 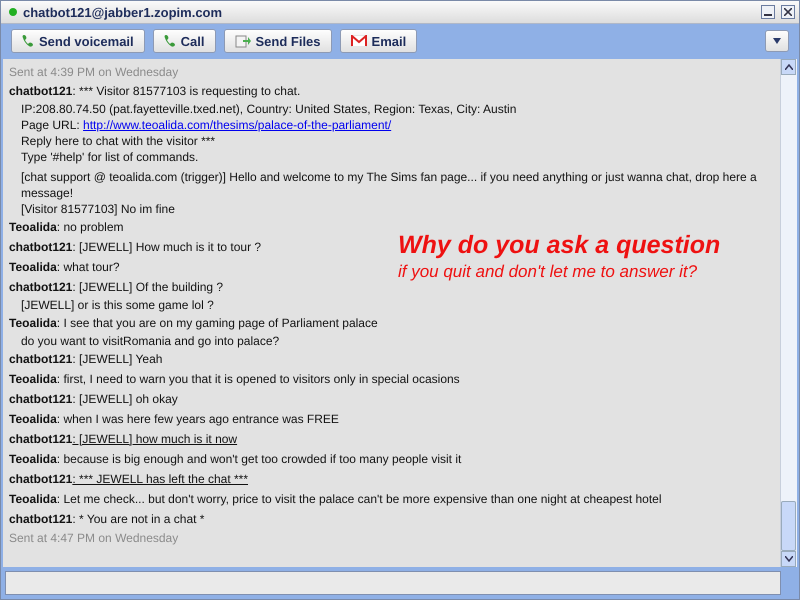 What do you see at coordinates (88, 267) in the screenshot?
I see `message-text: : what tour?` at bounding box center [88, 267].